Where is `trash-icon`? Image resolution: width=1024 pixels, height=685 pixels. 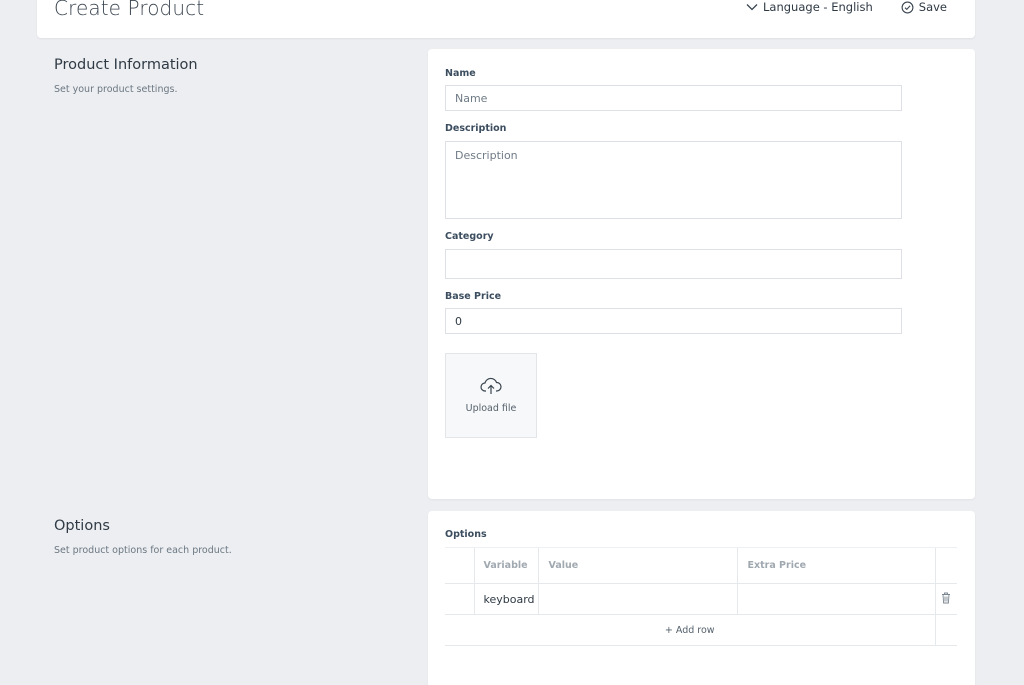 trash-icon is located at coordinates (946, 599).